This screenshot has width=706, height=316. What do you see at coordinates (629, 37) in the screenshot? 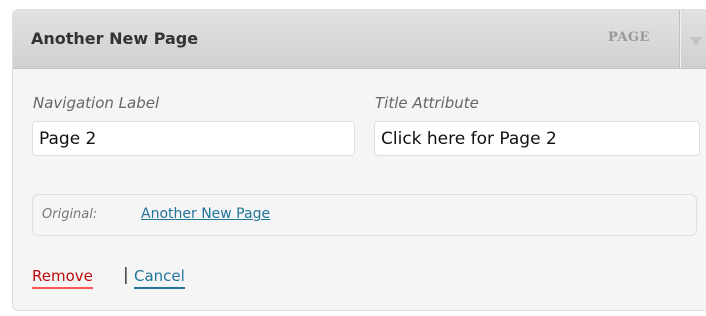
I see `menu-item-type: PAGE` at bounding box center [629, 37].